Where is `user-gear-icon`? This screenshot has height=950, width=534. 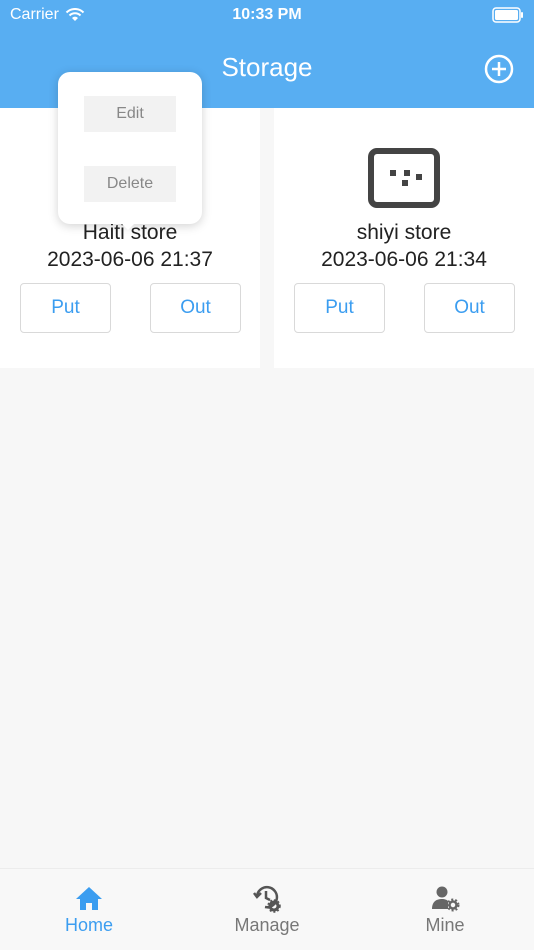 user-gear-icon is located at coordinates (446, 899).